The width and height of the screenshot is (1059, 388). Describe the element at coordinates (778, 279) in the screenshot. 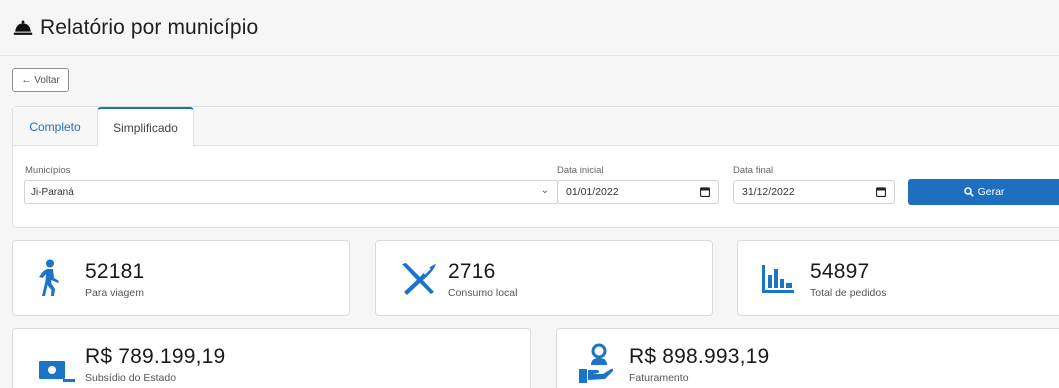

I see `bar-chart-icon` at that location.